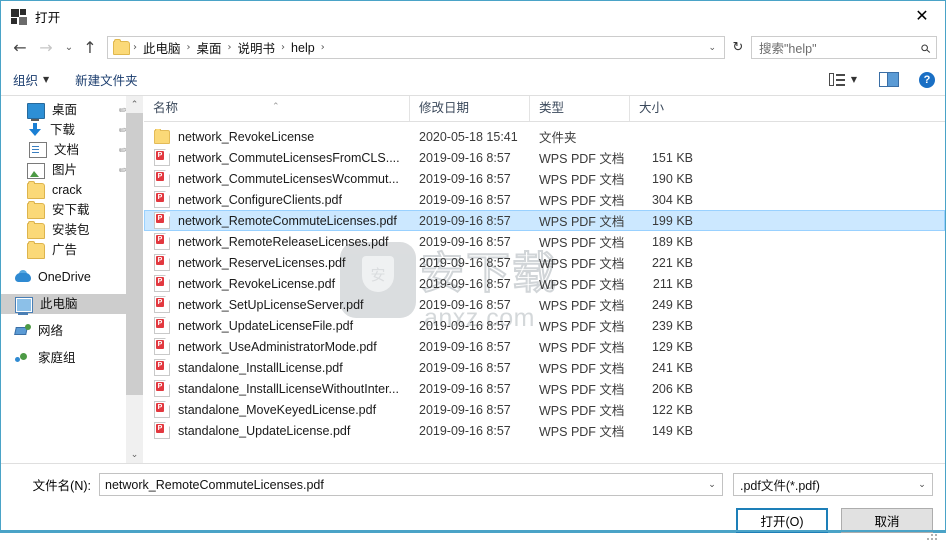 This screenshot has width=946, height=540. Describe the element at coordinates (854, 79) in the screenshot. I see `chevron-down-icon: ▼` at that location.